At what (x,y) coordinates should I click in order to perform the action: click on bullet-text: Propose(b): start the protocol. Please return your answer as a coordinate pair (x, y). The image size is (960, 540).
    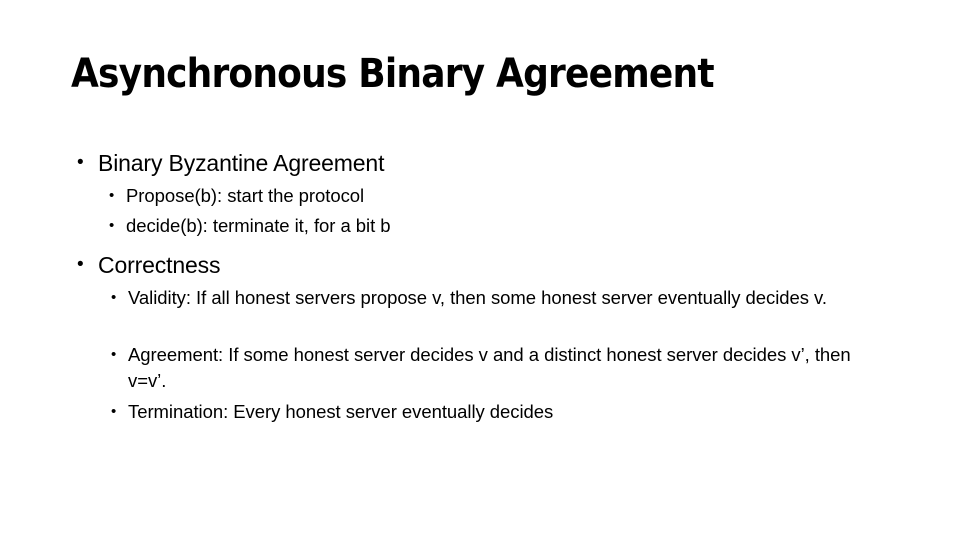
    Looking at the image, I should click on (245, 195).